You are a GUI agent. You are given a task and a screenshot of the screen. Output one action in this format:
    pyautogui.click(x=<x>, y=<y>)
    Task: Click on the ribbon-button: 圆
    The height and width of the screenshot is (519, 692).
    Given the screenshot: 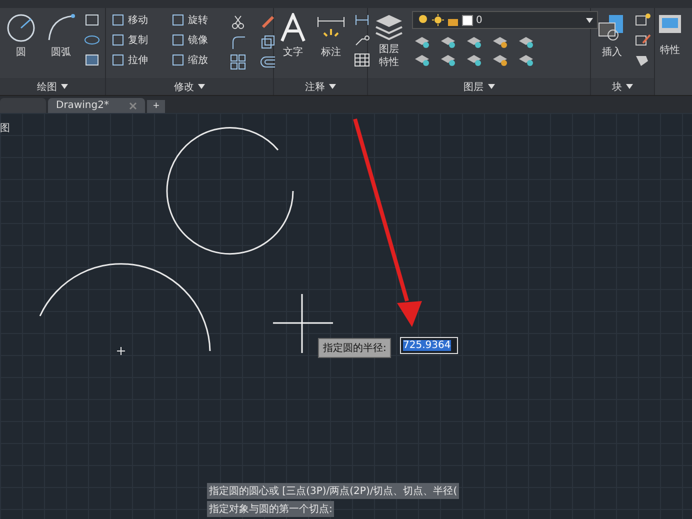 What is the action you would take?
    pyautogui.click(x=21, y=44)
    